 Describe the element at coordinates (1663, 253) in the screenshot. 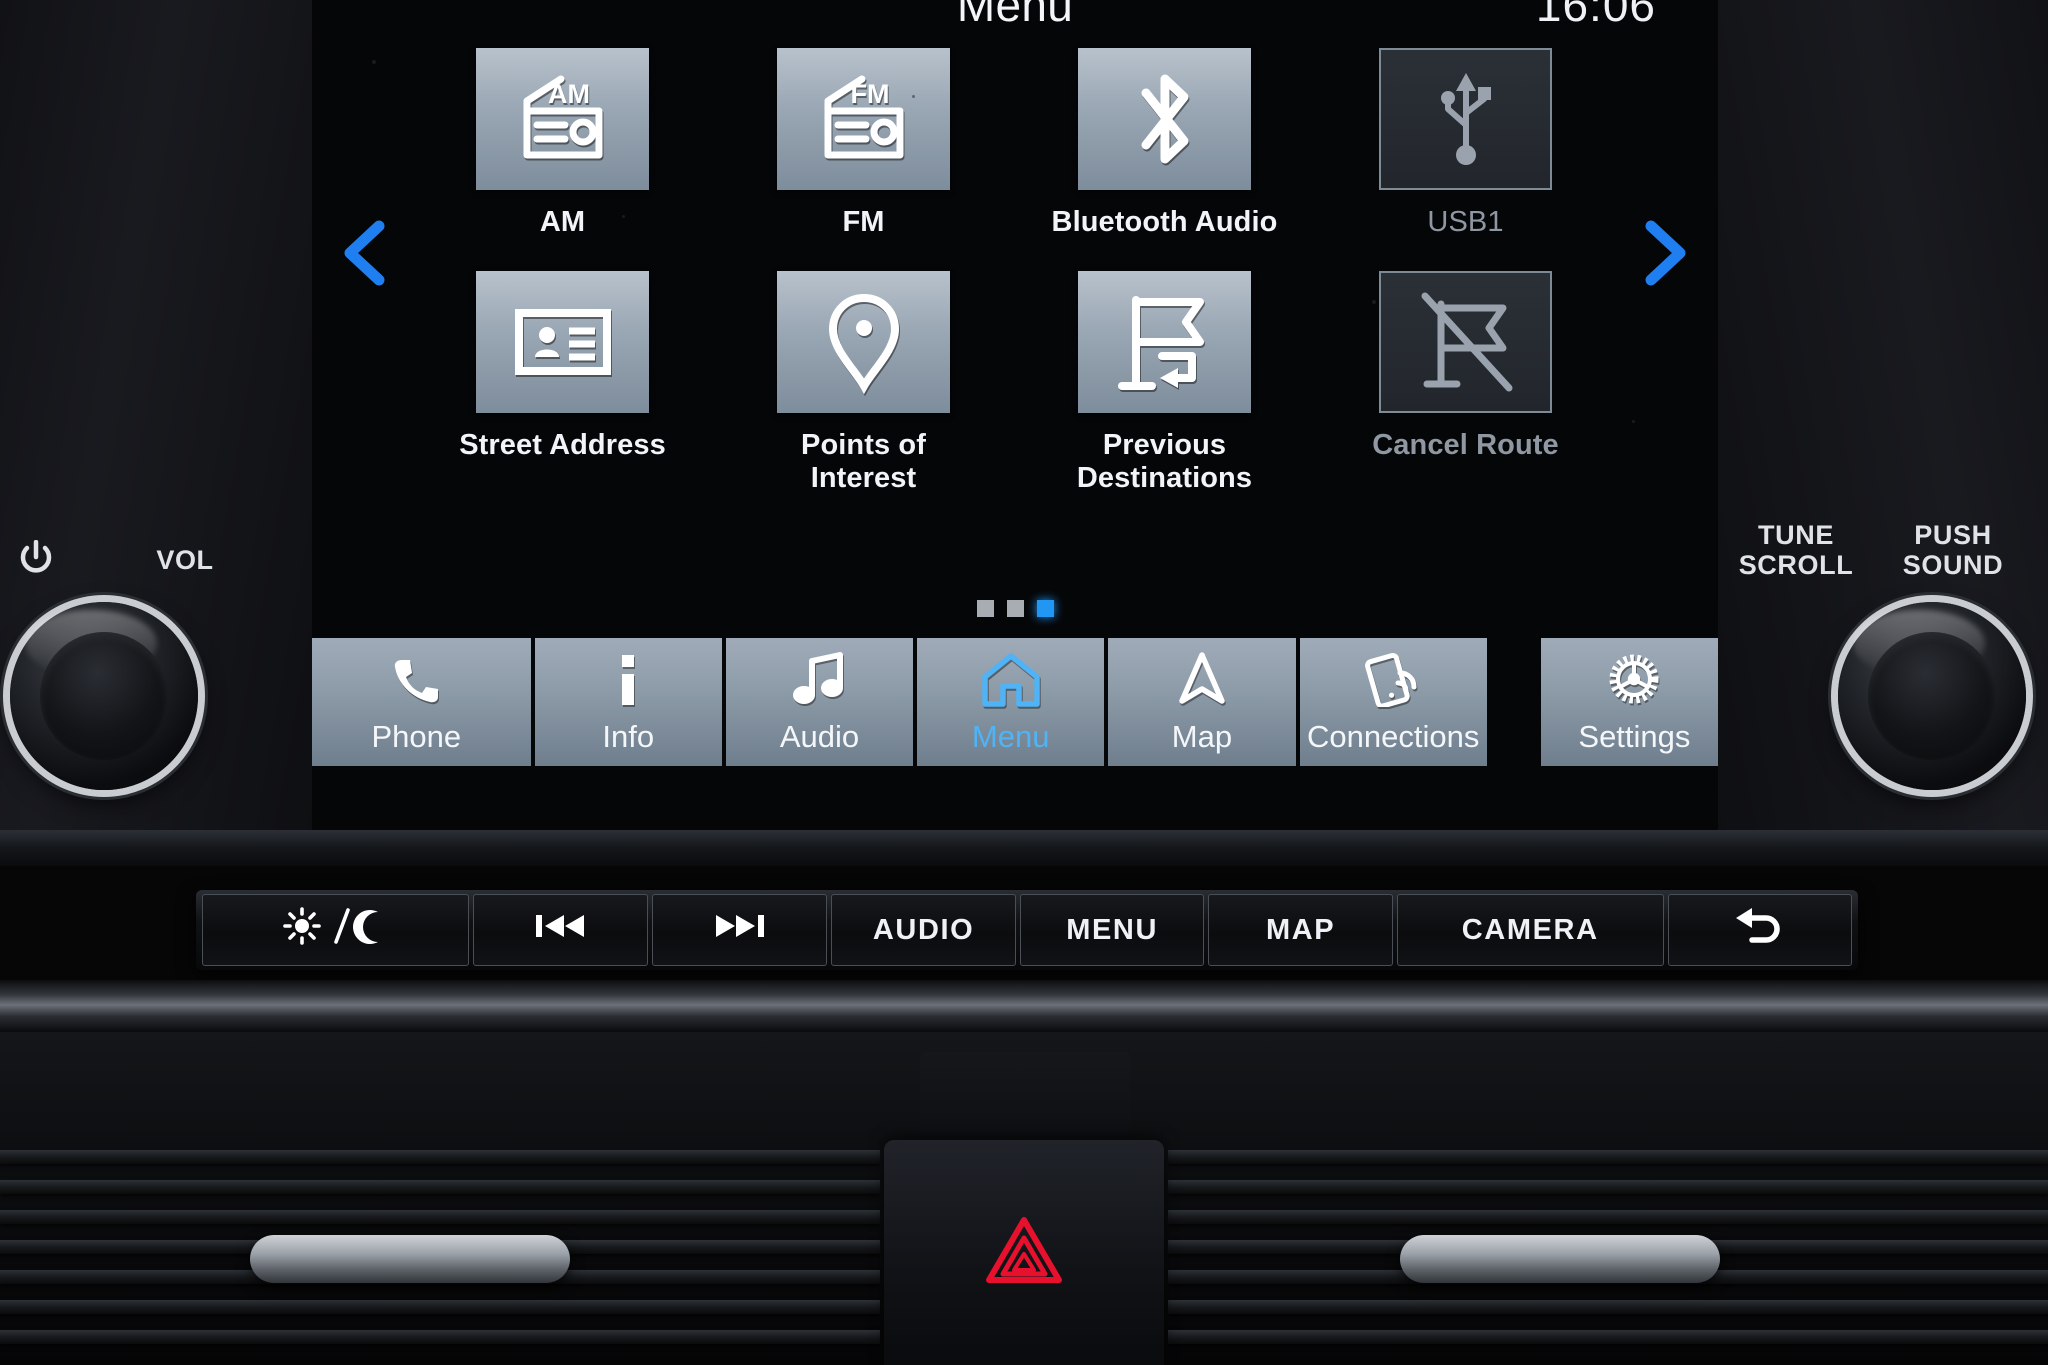

I see `chevron-right-icon` at that location.